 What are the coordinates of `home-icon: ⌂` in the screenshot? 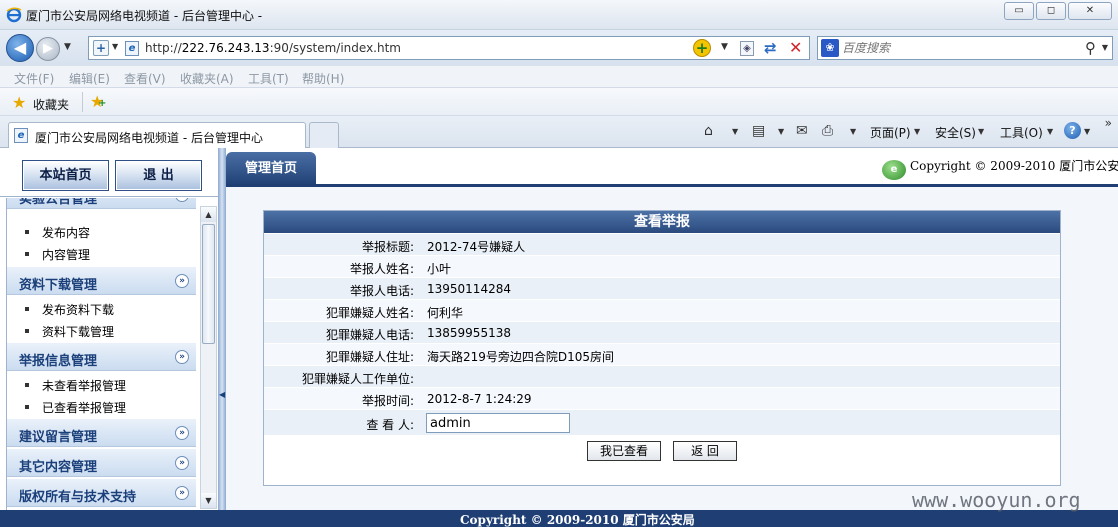 It's located at (708, 131).